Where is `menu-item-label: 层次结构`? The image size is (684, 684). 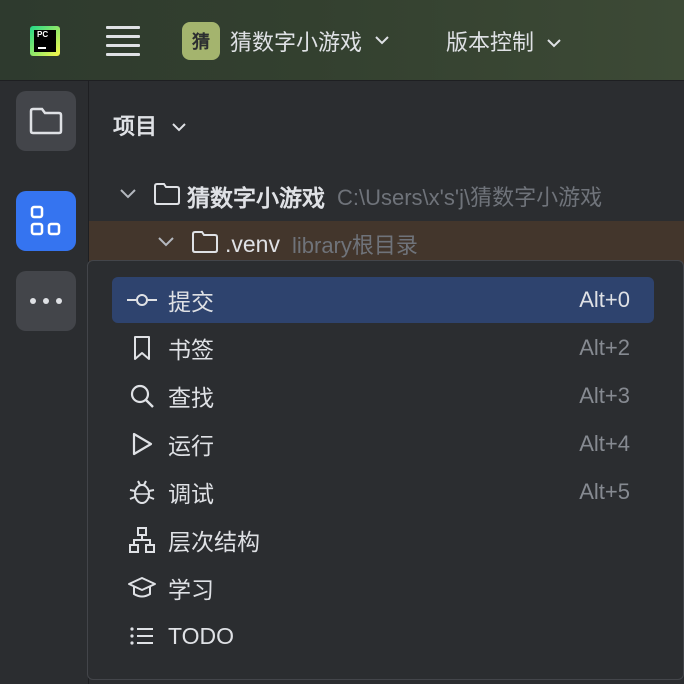 menu-item-label: 层次结构 is located at coordinates (214, 542).